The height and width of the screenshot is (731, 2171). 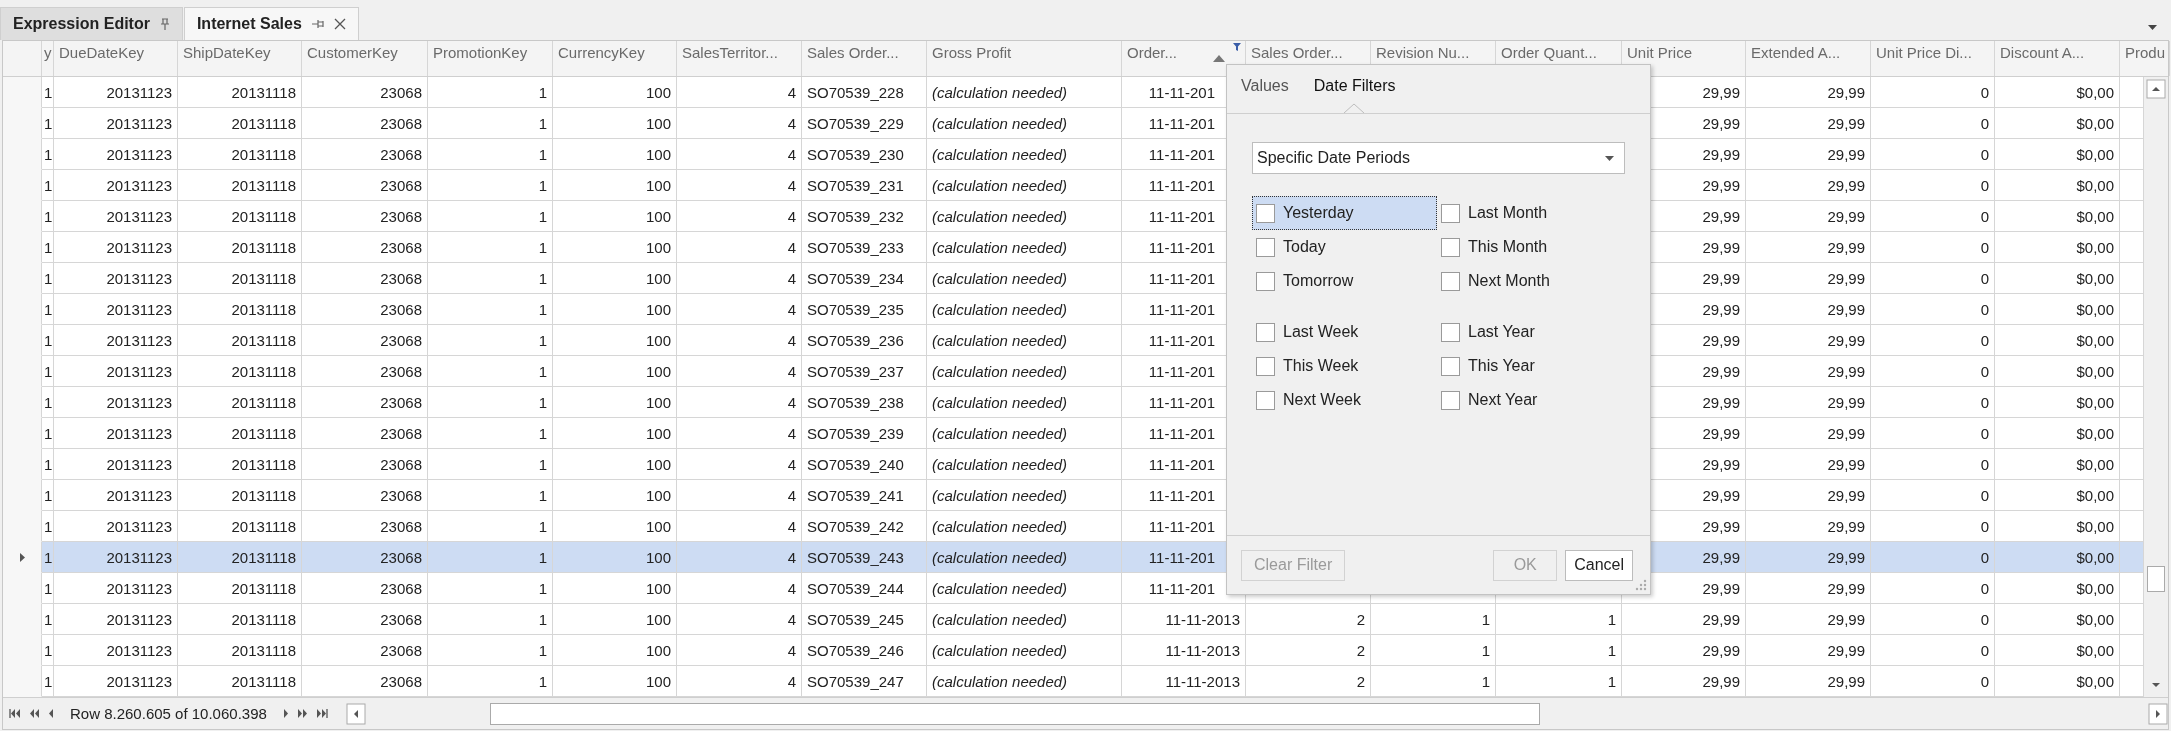 What do you see at coordinates (1344, 400) in the screenshot?
I see `period-checkbox: Next Week` at bounding box center [1344, 400].